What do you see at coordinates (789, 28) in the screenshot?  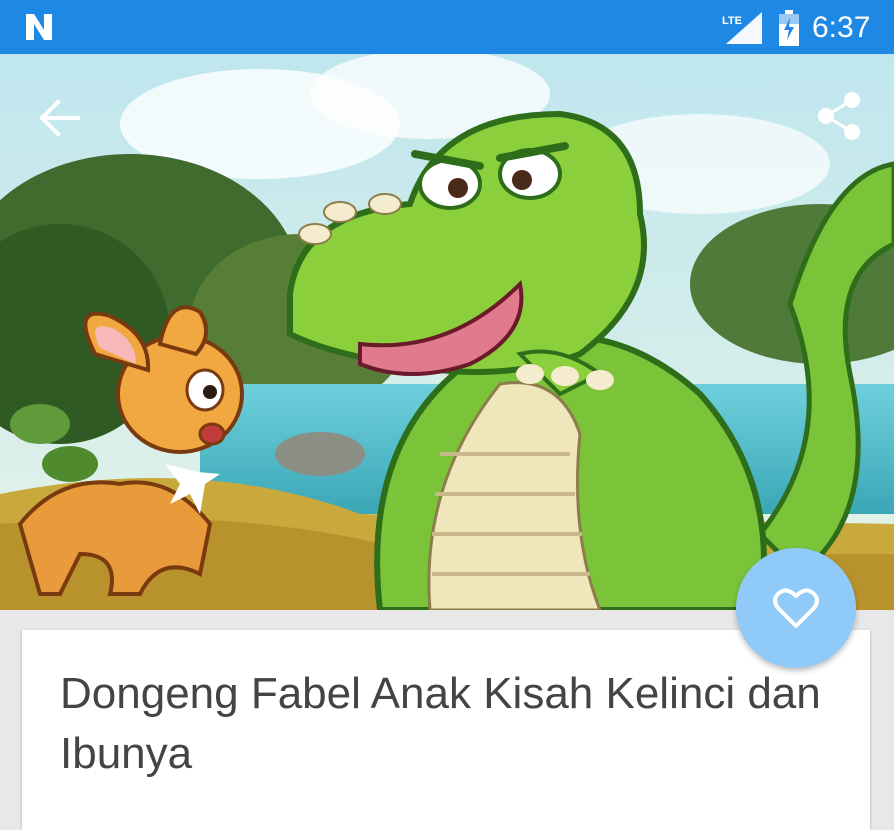 I see `battery-icon` at bounding box center [789, 28].